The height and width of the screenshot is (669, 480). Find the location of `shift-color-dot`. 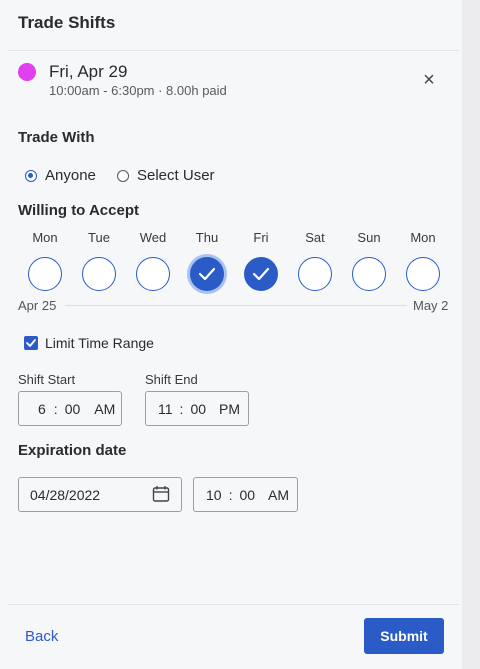

shift-color-dot is located at coordinates (27, 72).